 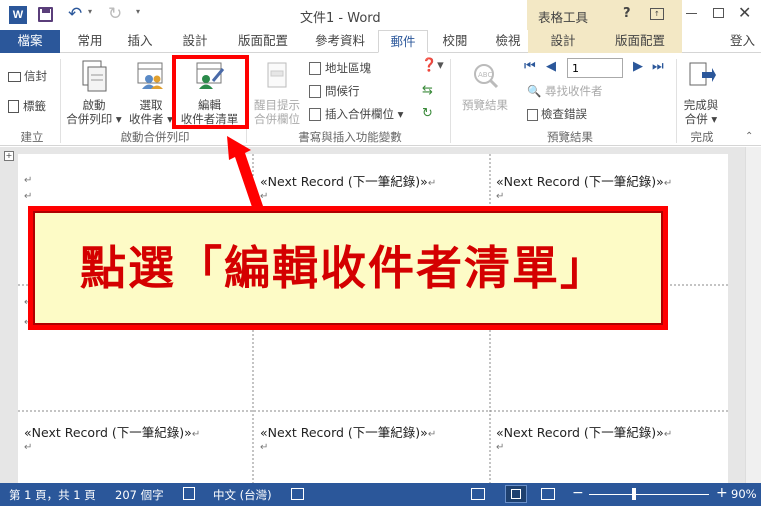 I want to click on callout-text: 點選「編輯收件者清單」, so click(x=344, y=268).